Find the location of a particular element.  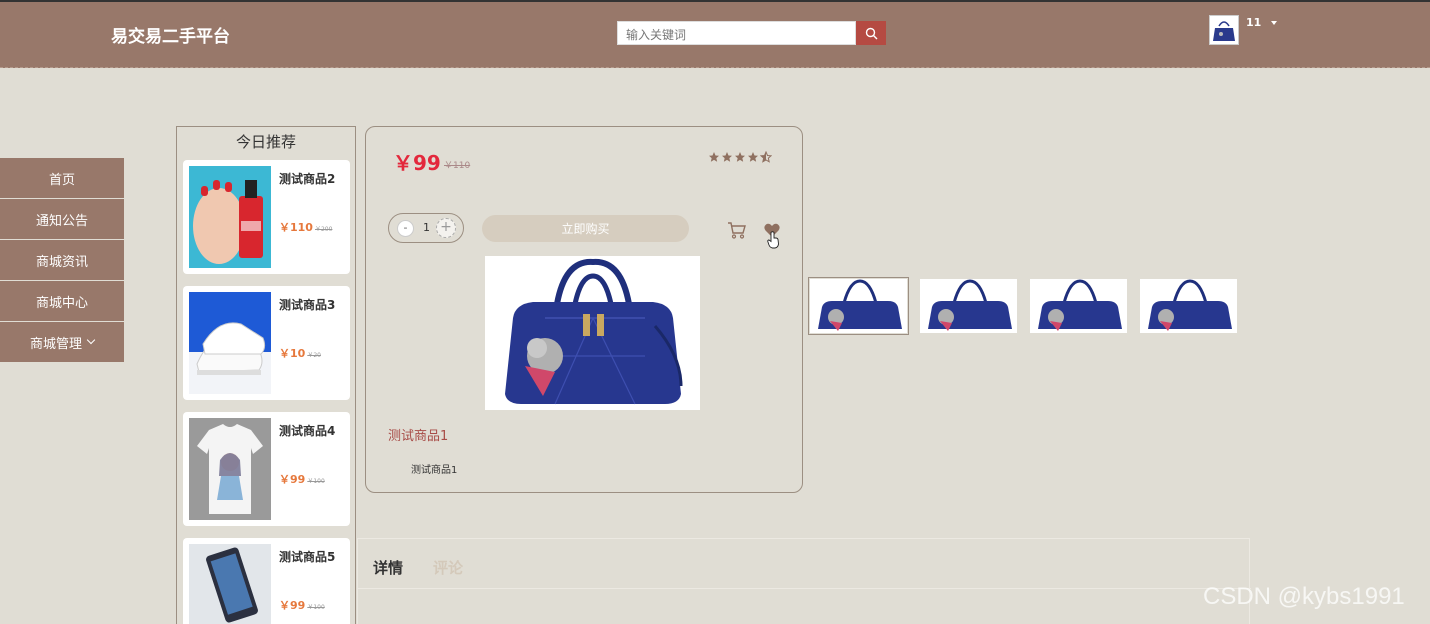

chevron-down-icon is located at coordinates (91, 340).